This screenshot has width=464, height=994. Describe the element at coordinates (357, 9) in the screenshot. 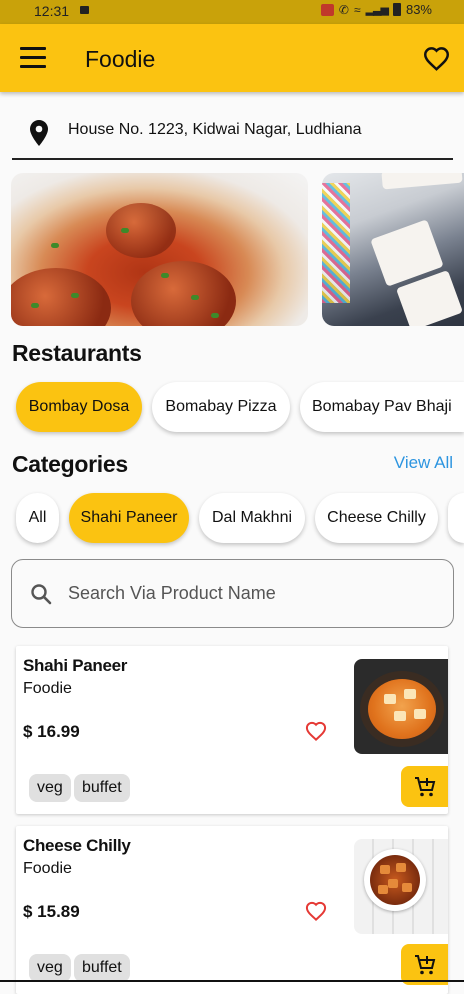

I see `wifi-icon: ≈` at that location.